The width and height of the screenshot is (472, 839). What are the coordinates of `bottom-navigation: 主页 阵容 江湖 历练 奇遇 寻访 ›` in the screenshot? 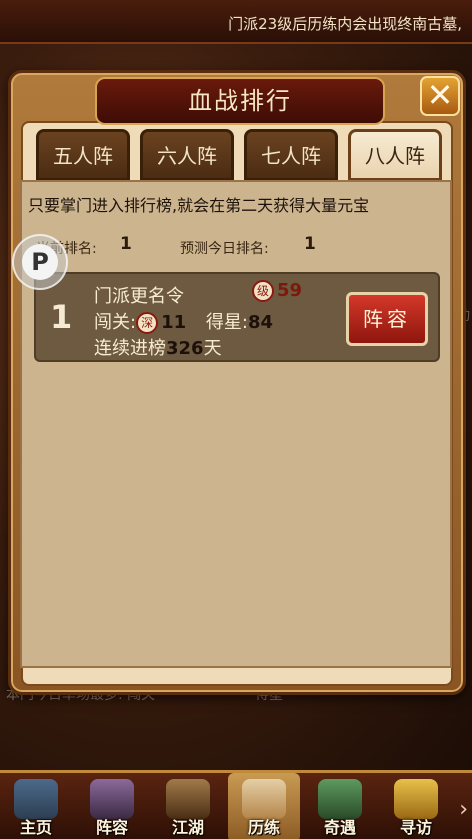 It's located at (236, 804).